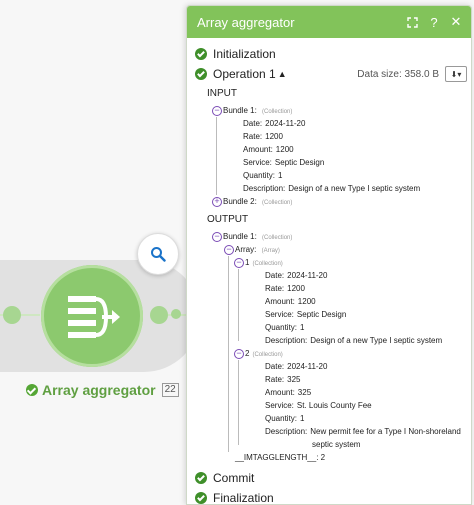 This screenshot has width=474, height=505. What do you see at coordinates (282, 74) in the screenshot?
I see `caret-up-icon: ▲` at bounding box center [282, 74].